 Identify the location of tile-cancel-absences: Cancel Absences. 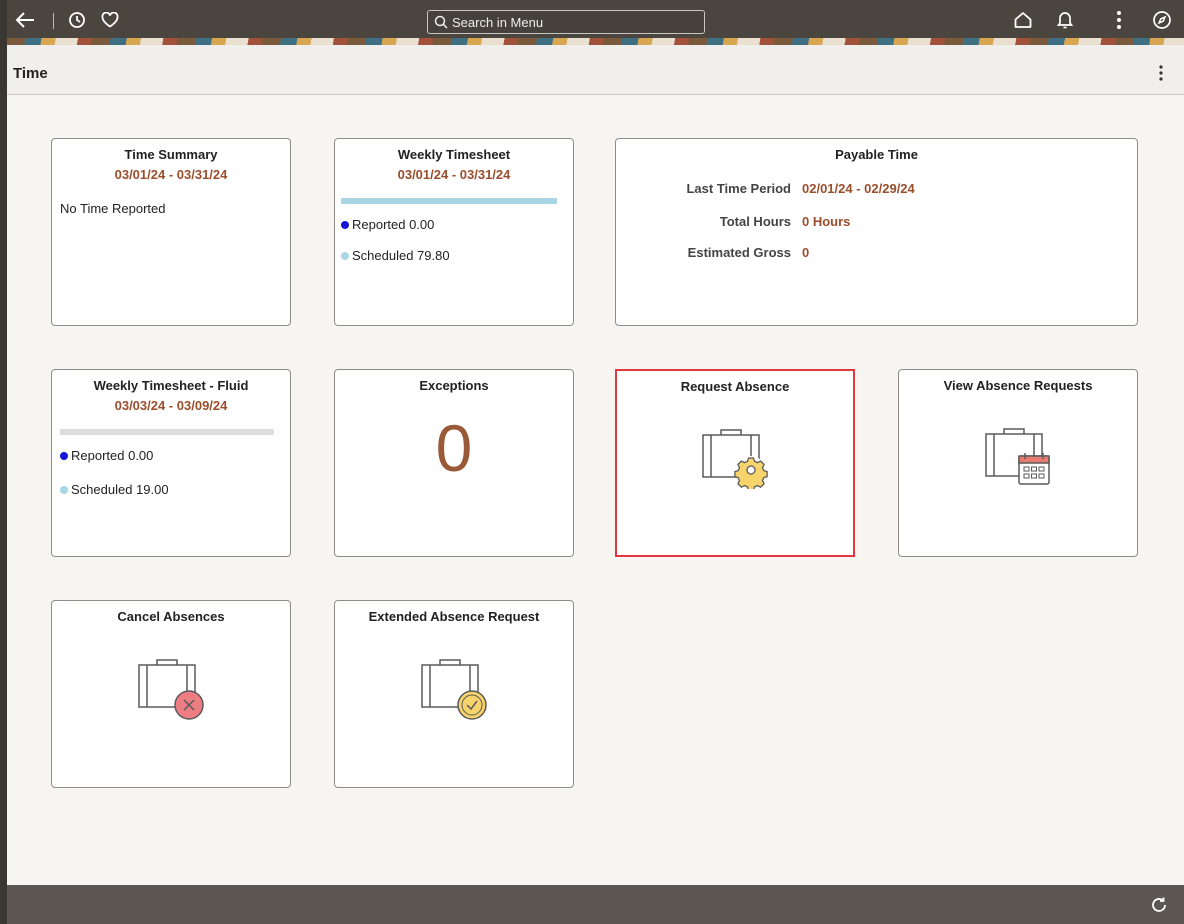
(171, 694).